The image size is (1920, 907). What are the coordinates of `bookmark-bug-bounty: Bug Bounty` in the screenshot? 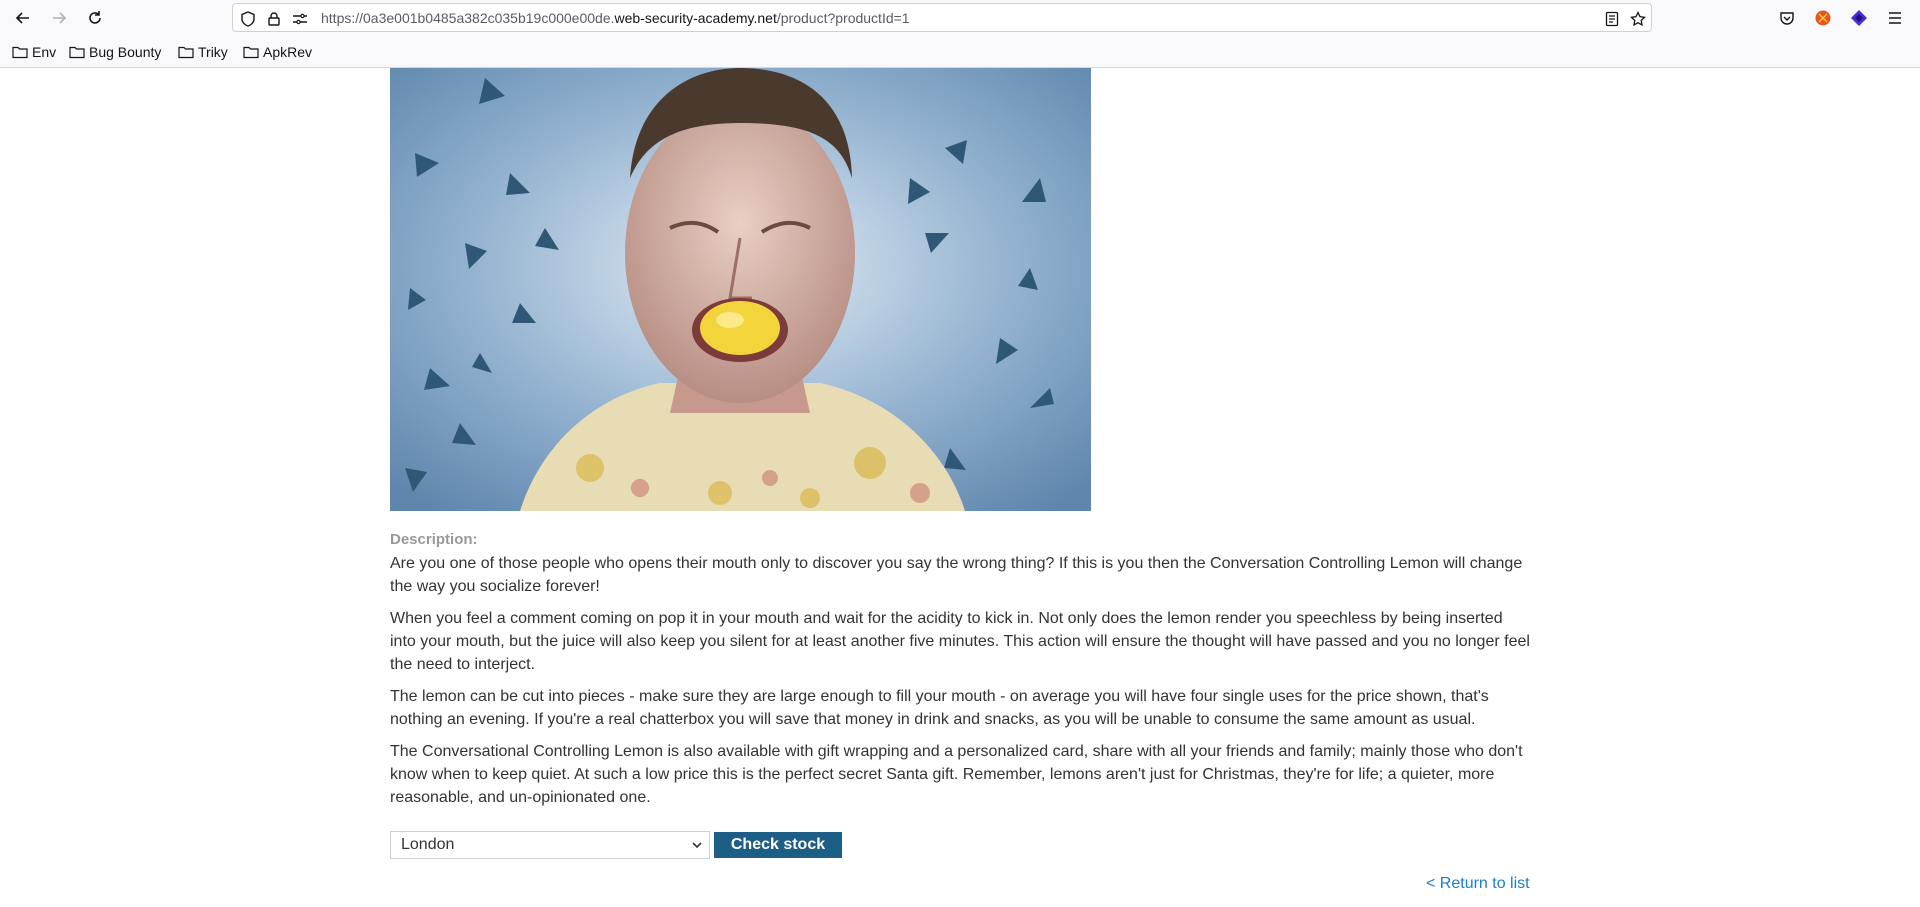 It's located at (115, 52).